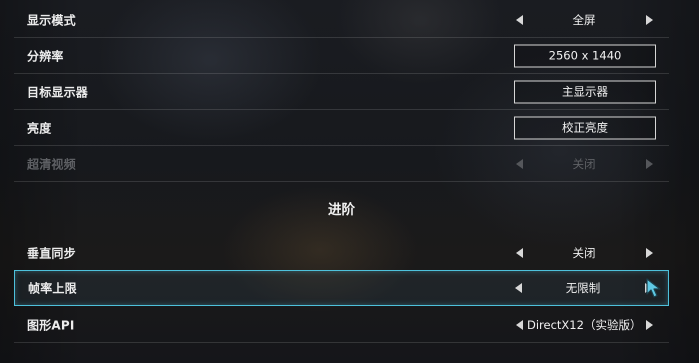  I want to click on selector-value: 无限制, so click(583, 288).